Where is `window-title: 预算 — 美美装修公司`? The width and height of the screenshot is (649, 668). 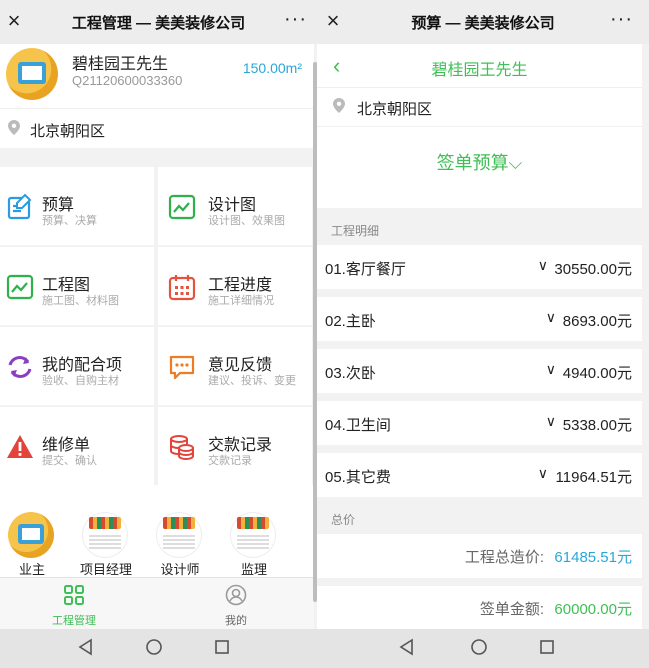
window-title: 预算 — 美美装修公司 is located at coordinates (483, 23).